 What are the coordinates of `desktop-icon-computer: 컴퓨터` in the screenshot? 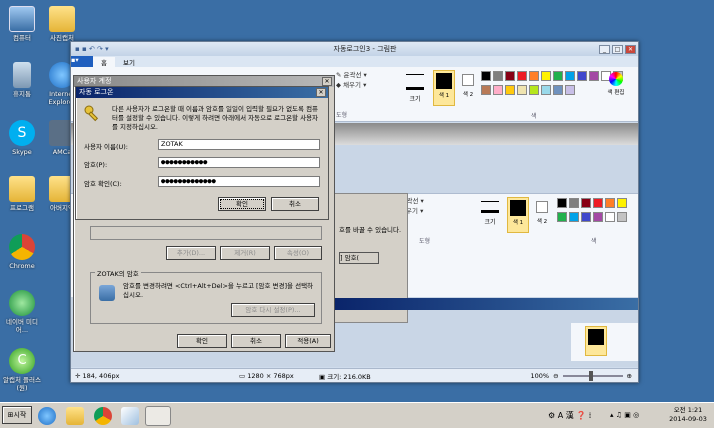 It's located at (22, 24).